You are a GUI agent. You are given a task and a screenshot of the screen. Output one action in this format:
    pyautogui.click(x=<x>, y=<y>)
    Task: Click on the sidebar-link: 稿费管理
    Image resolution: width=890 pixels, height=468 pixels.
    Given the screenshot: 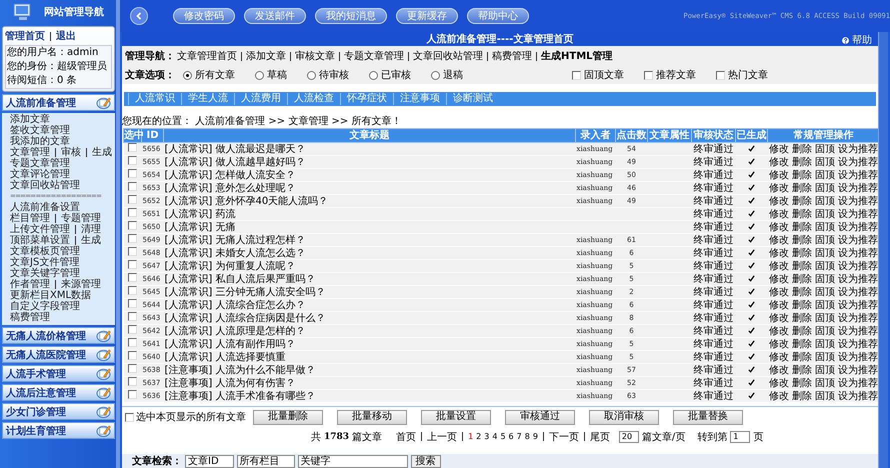 What is the action you would take?
    pyautogui.click(x=30, y=317)
    